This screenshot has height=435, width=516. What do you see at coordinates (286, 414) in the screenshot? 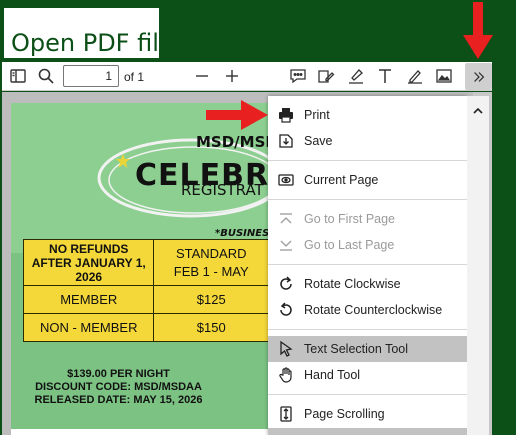
I see `page-scrolling-icon` at bounding box center [286, 414].